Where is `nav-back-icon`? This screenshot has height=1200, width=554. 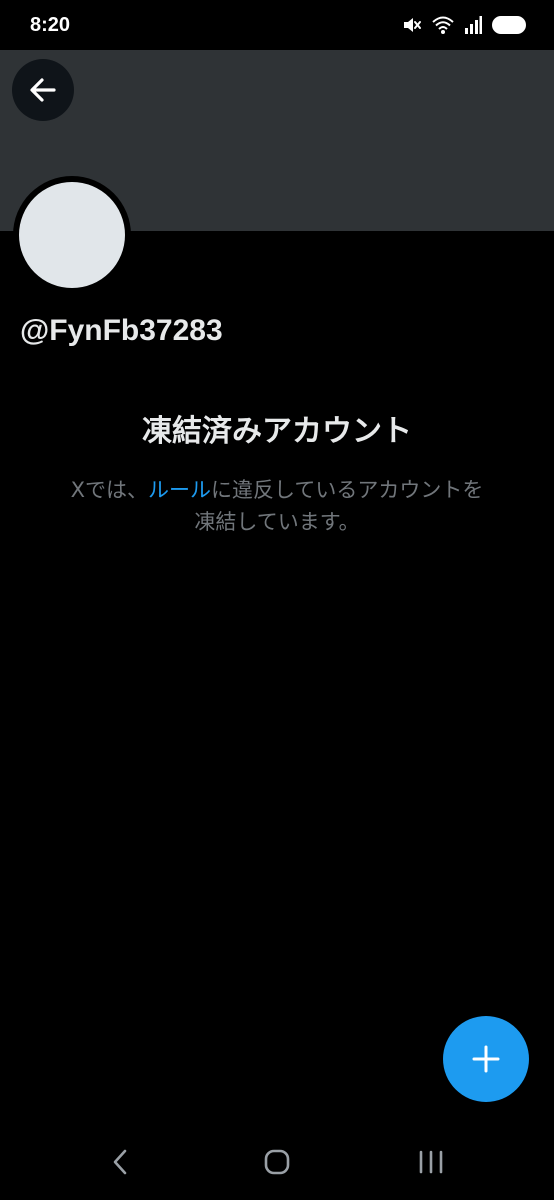
nav-back-icon is located at coordinates (120, 1162).